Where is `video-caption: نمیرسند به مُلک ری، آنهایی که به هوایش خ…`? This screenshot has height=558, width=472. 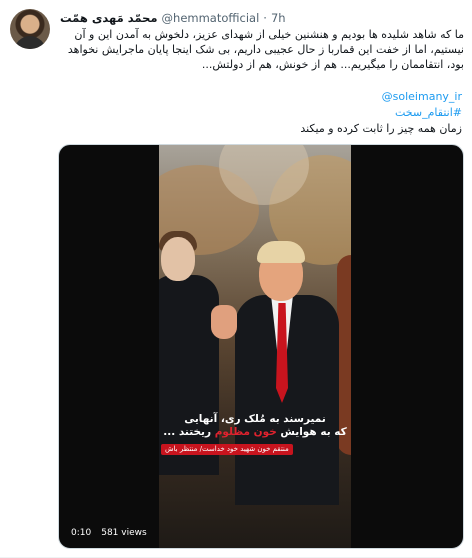 video-caption: نمیرسند به مُلک ری، آنهایی که به هوایش خ… is located at coordinates (255, 426).